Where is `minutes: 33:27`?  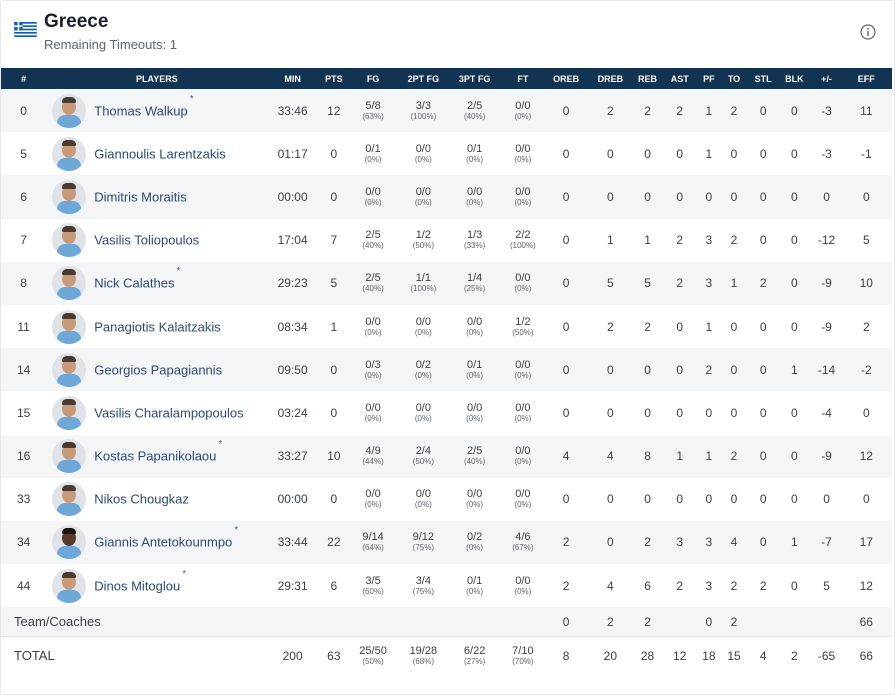
minutes: 33:27 is located at coordinates (292, 456).